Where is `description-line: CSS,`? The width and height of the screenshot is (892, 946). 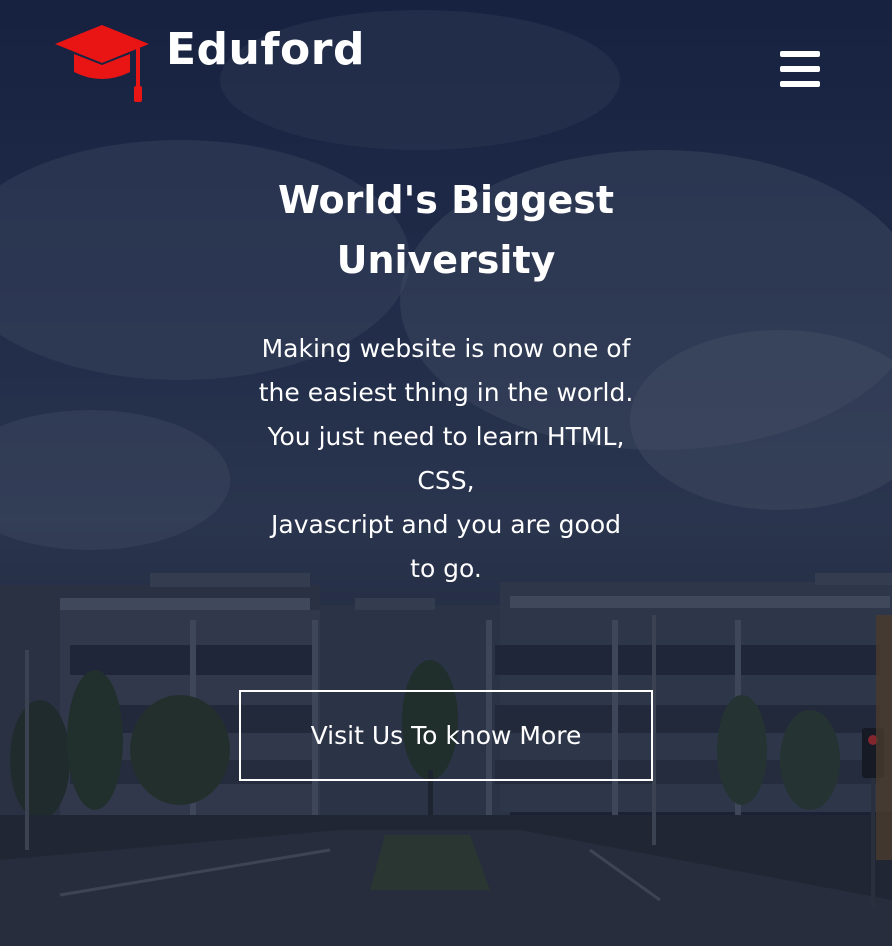
description-line: CSS, is located at coordinates (446, 480).